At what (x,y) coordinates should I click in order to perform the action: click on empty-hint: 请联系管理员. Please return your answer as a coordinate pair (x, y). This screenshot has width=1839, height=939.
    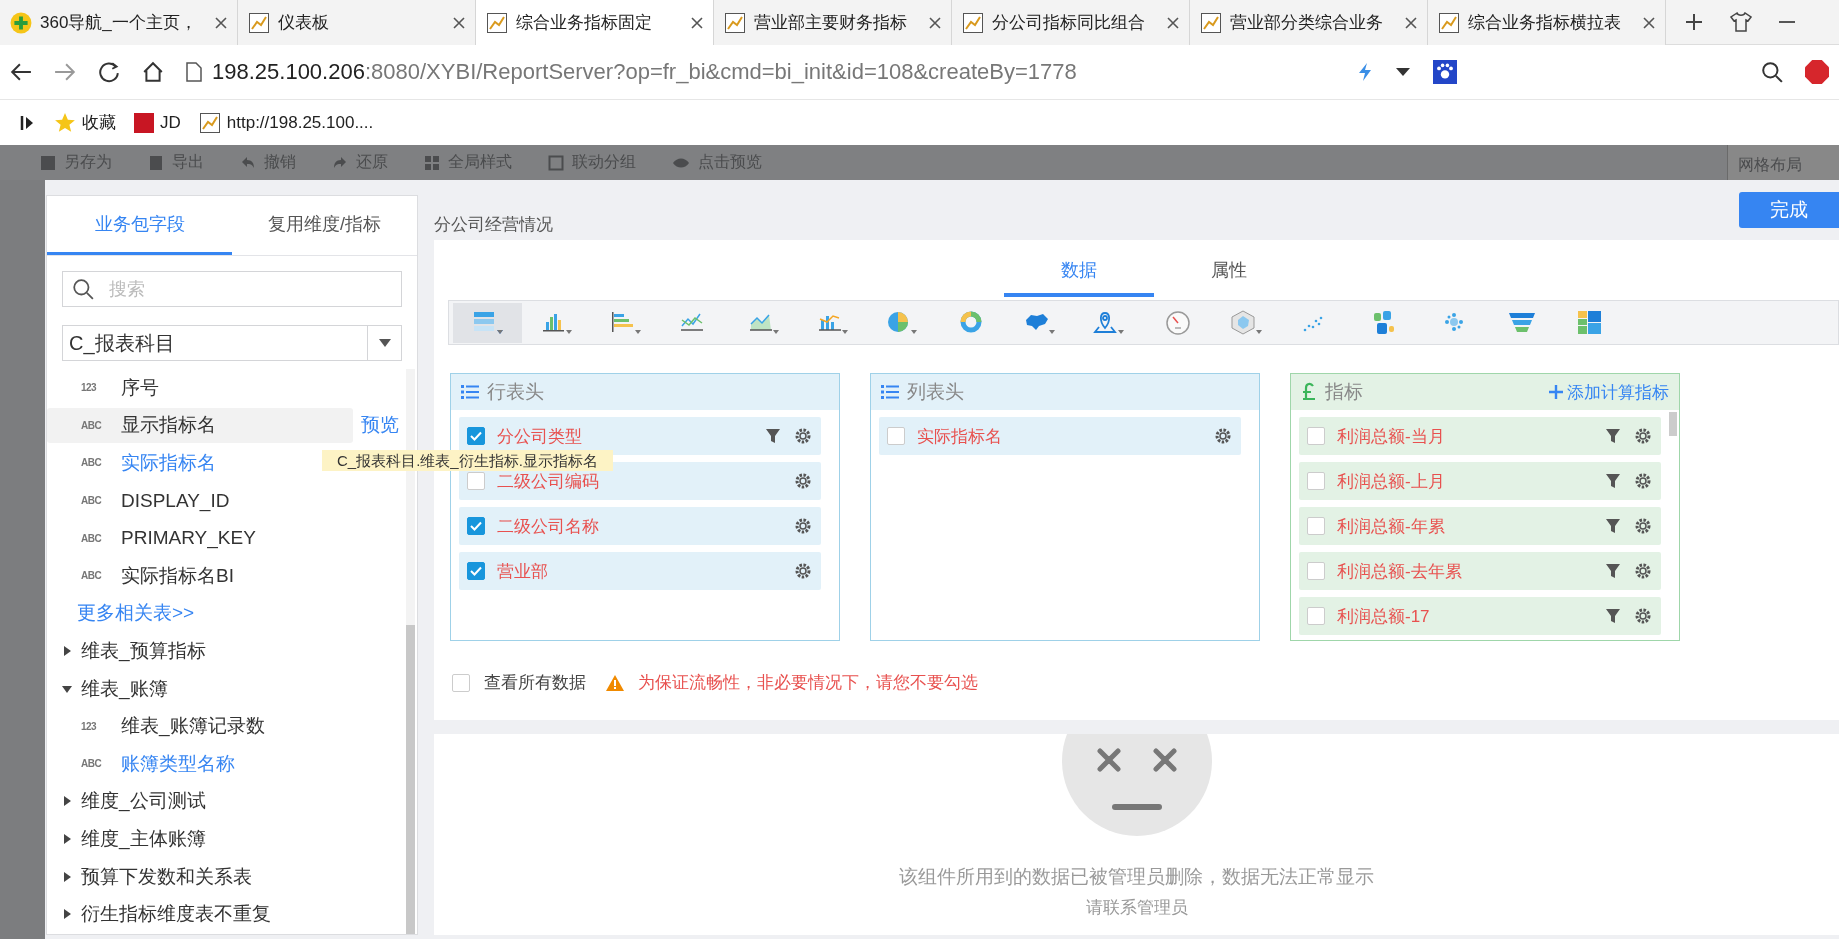
    Looking at the image, I should click on (1136, 908).